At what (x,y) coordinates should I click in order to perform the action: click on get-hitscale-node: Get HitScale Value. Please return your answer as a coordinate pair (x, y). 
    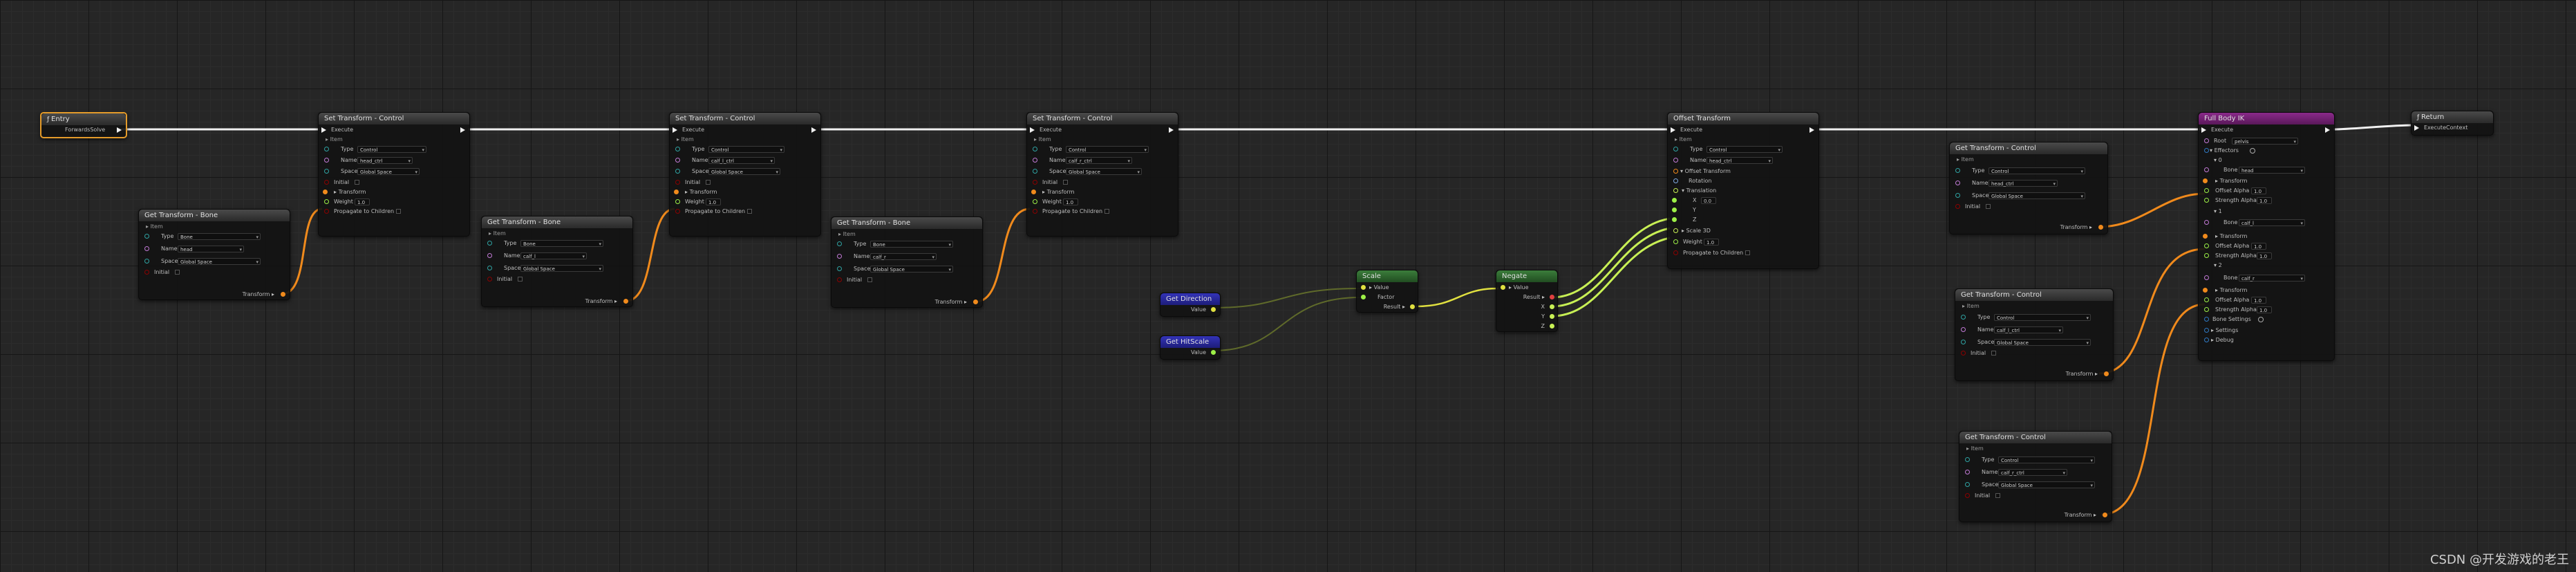
    Looking at the image, I should click on (1190, 347).